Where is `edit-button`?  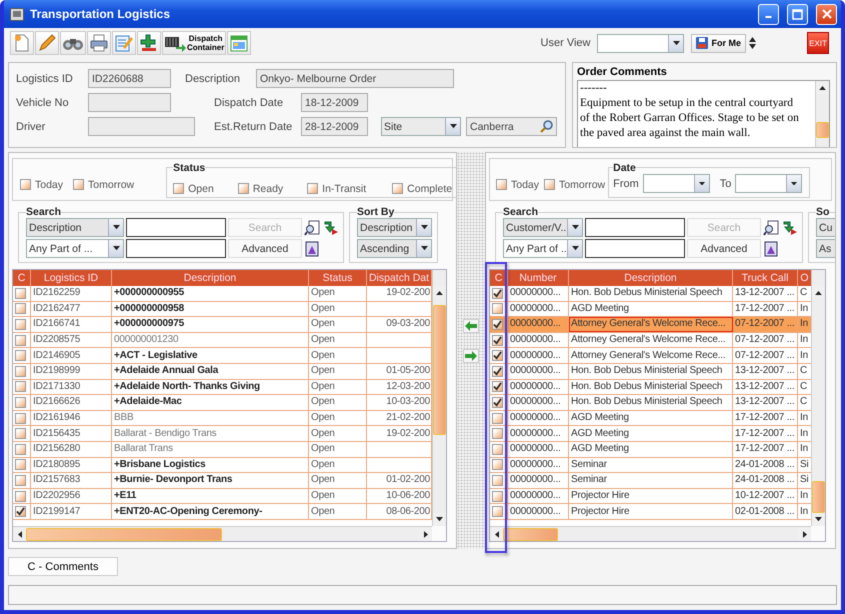 edit-button is located at coordinates (47, 43).